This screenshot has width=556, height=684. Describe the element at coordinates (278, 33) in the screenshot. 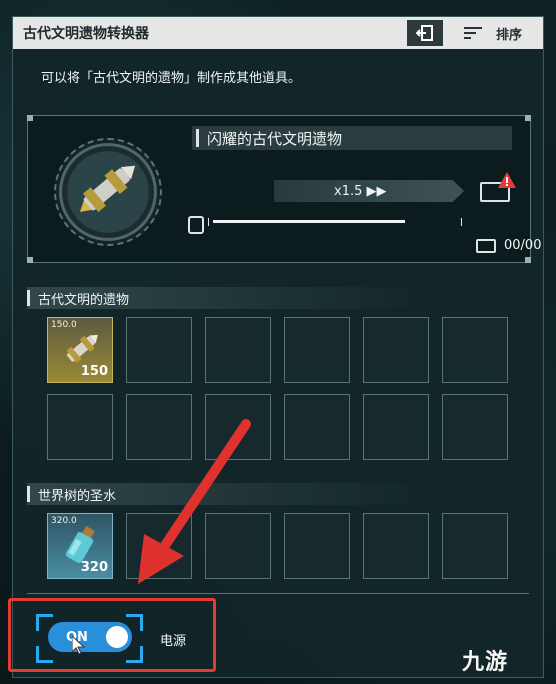

I see `window-titlebar: 古代文明遗物转换器 排序` at that location.